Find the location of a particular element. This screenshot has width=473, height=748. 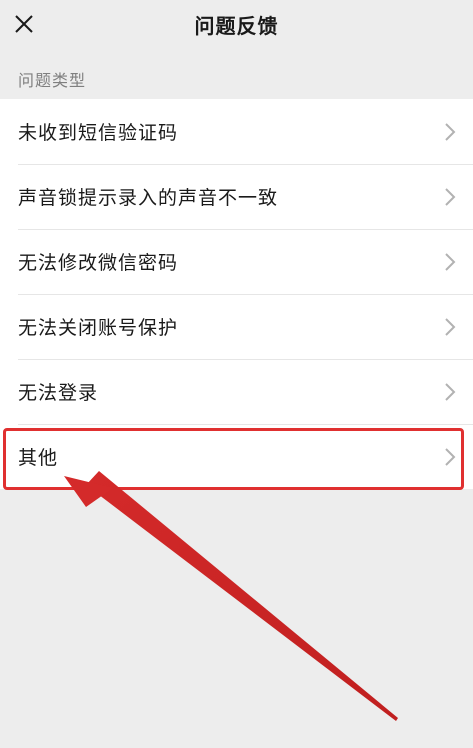

list-item-no-sms-code: 未收到短信验证码 is located at coordinates (236, 131).